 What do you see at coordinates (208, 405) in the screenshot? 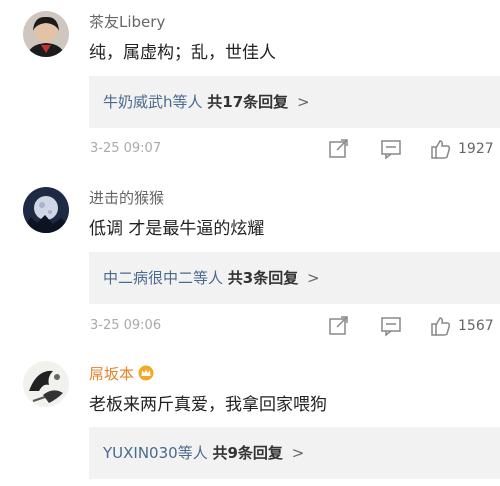
I see `comment-text: 老板来两斤真爱，我拿回家喂狗` at bounding box center [208, 405].